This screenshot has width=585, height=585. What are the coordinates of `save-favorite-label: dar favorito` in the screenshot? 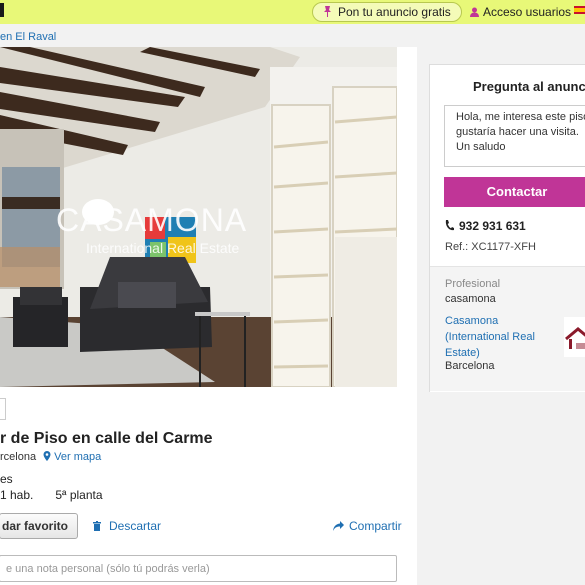 It's located at (34, 526).